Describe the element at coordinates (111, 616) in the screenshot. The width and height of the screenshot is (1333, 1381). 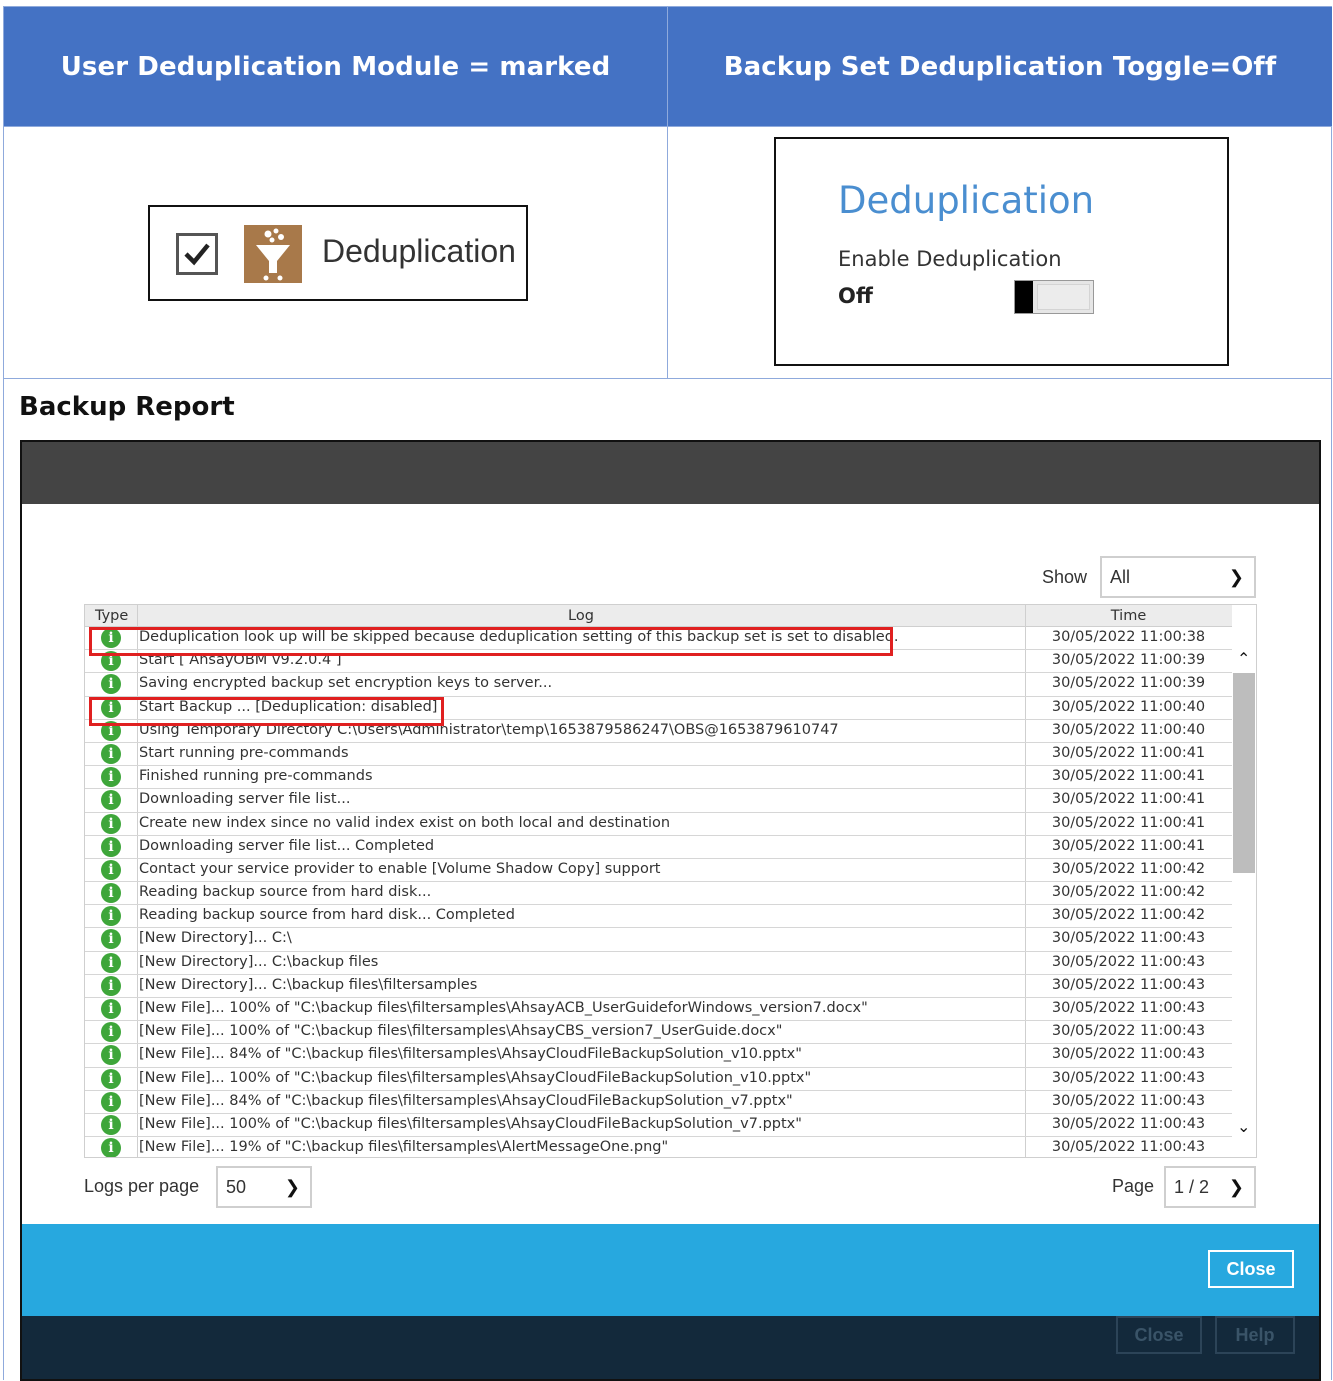
I see `column-header-type: Type` at that location.